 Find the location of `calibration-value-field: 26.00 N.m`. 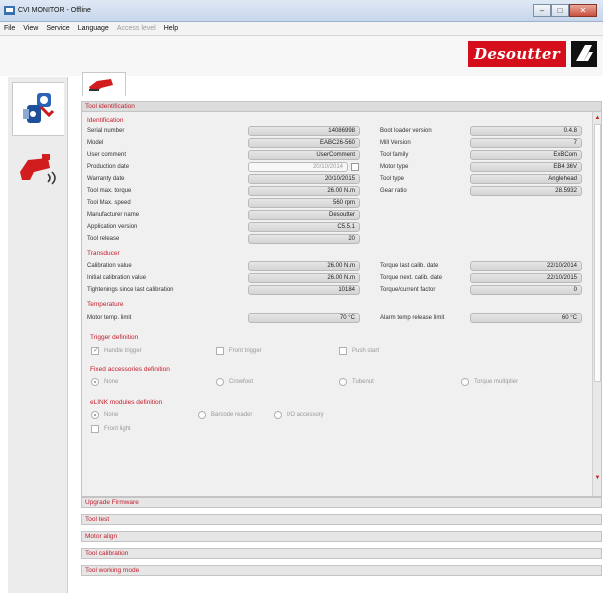

calibration-value-field: 26.00 N.m is located at coordinates (304, 266).